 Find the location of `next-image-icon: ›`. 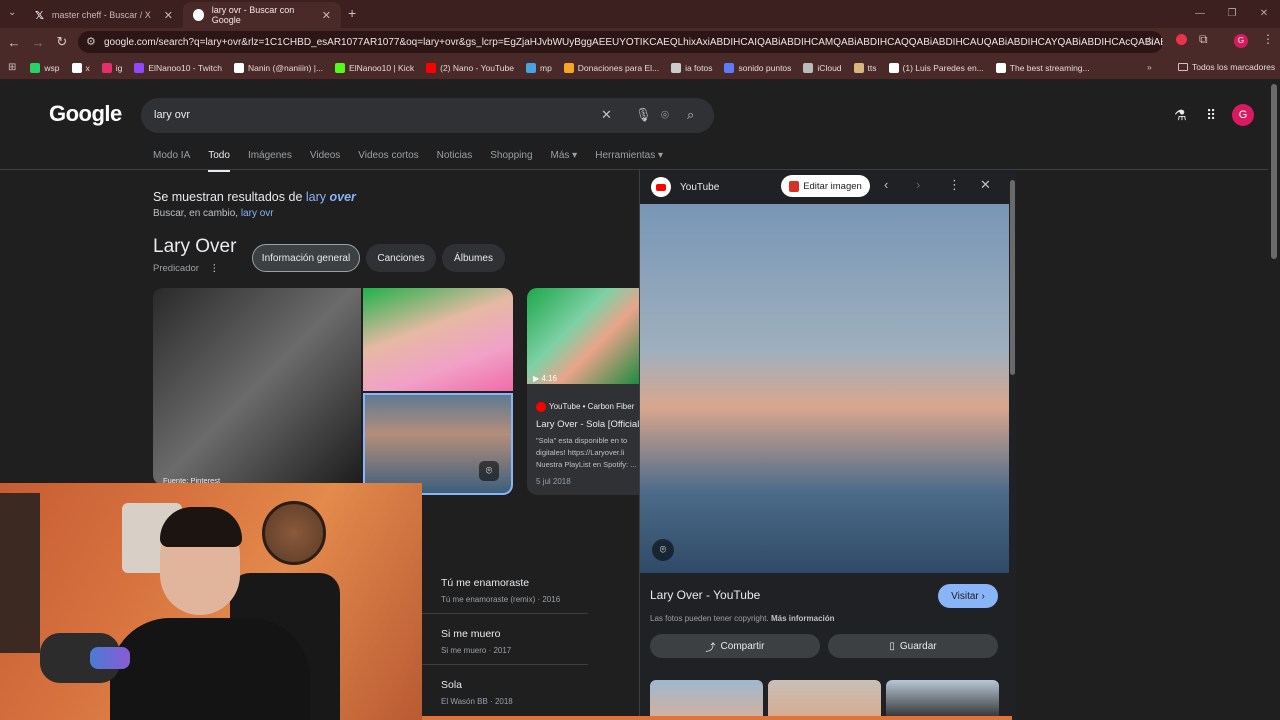

next-image-icon: › is located at coordinates (918, 184).